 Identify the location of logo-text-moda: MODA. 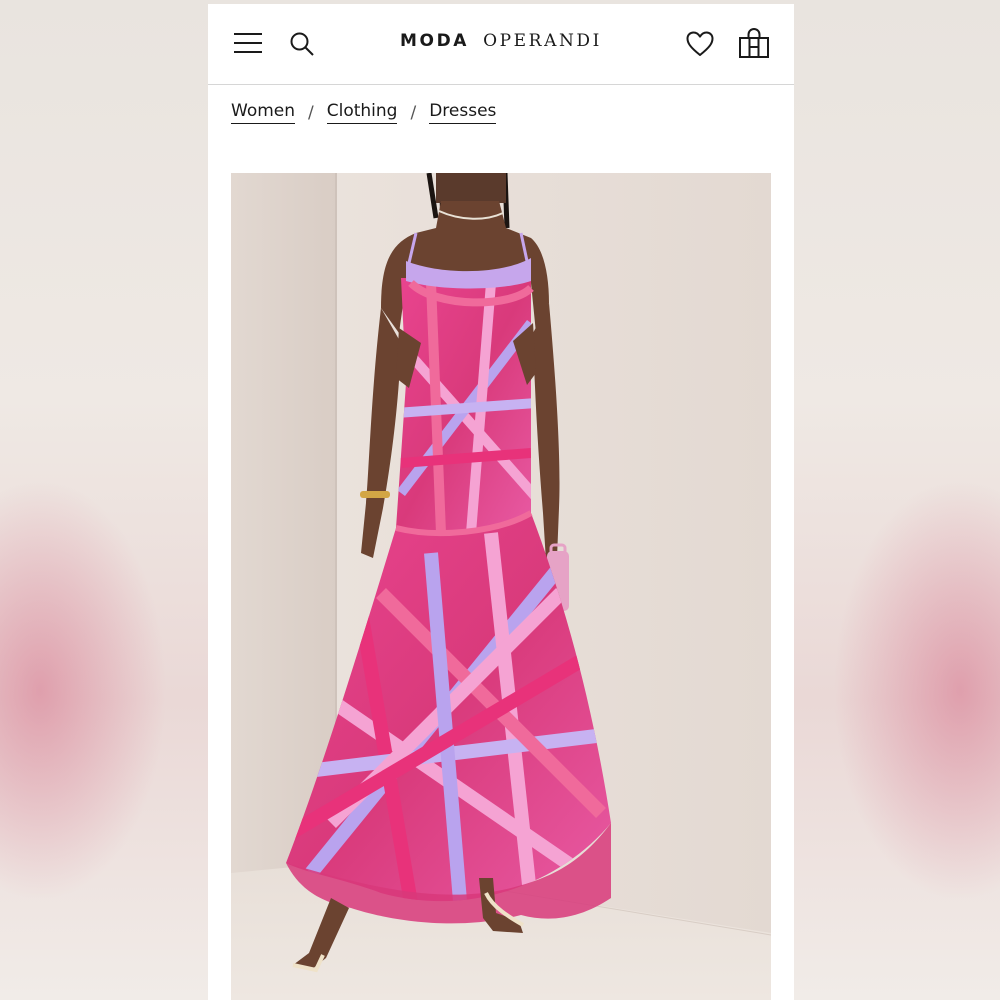
(435, 41).